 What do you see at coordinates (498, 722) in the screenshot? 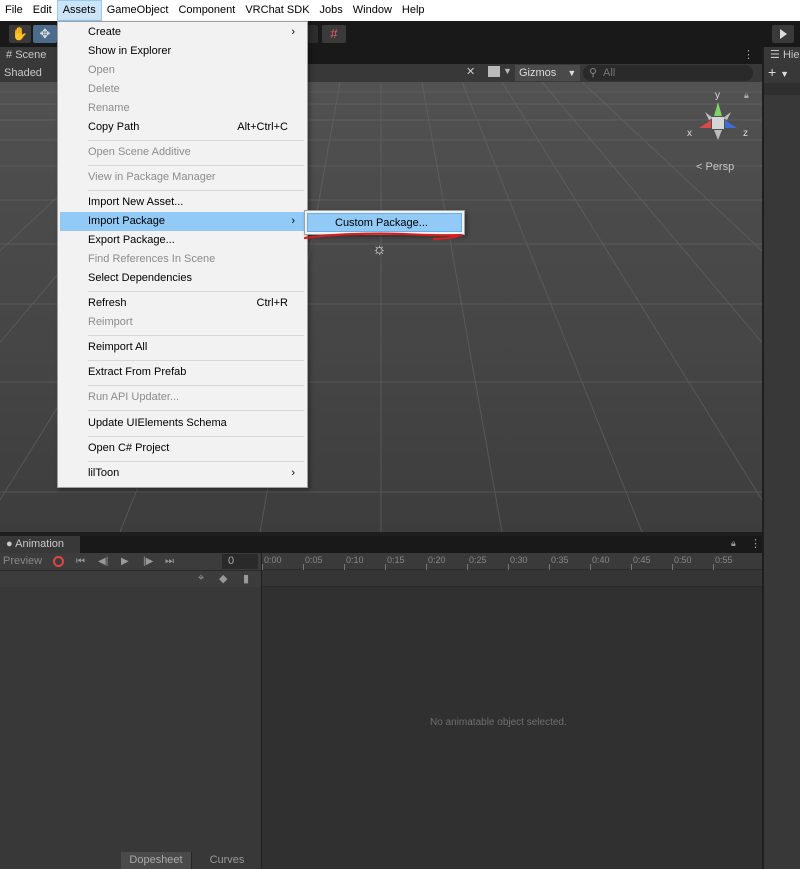
I see `empty-state-message: No animatable object selected.` at bounding box center [498, 722].